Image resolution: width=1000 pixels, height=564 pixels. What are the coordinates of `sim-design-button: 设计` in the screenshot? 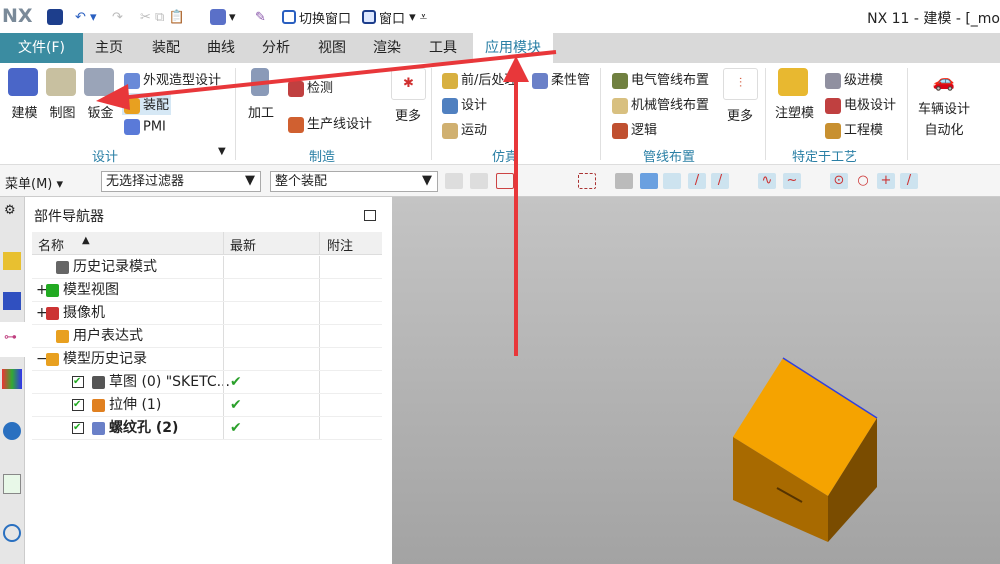 It's located at (464, 104).